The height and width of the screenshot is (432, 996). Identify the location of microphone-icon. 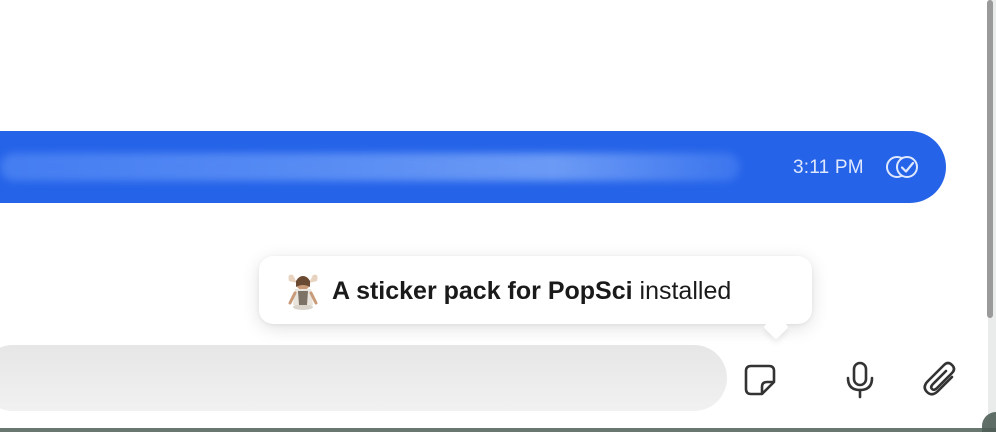
(860, 380).